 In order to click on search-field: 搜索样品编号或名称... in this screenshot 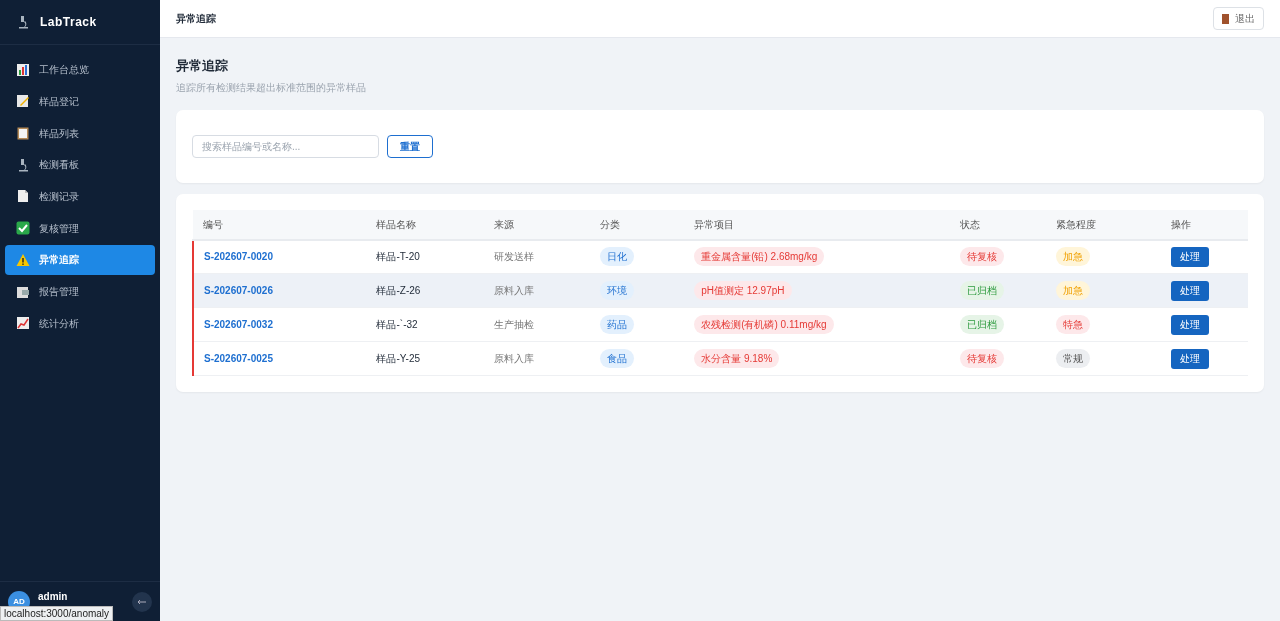, I will do `click(285, 146)`.